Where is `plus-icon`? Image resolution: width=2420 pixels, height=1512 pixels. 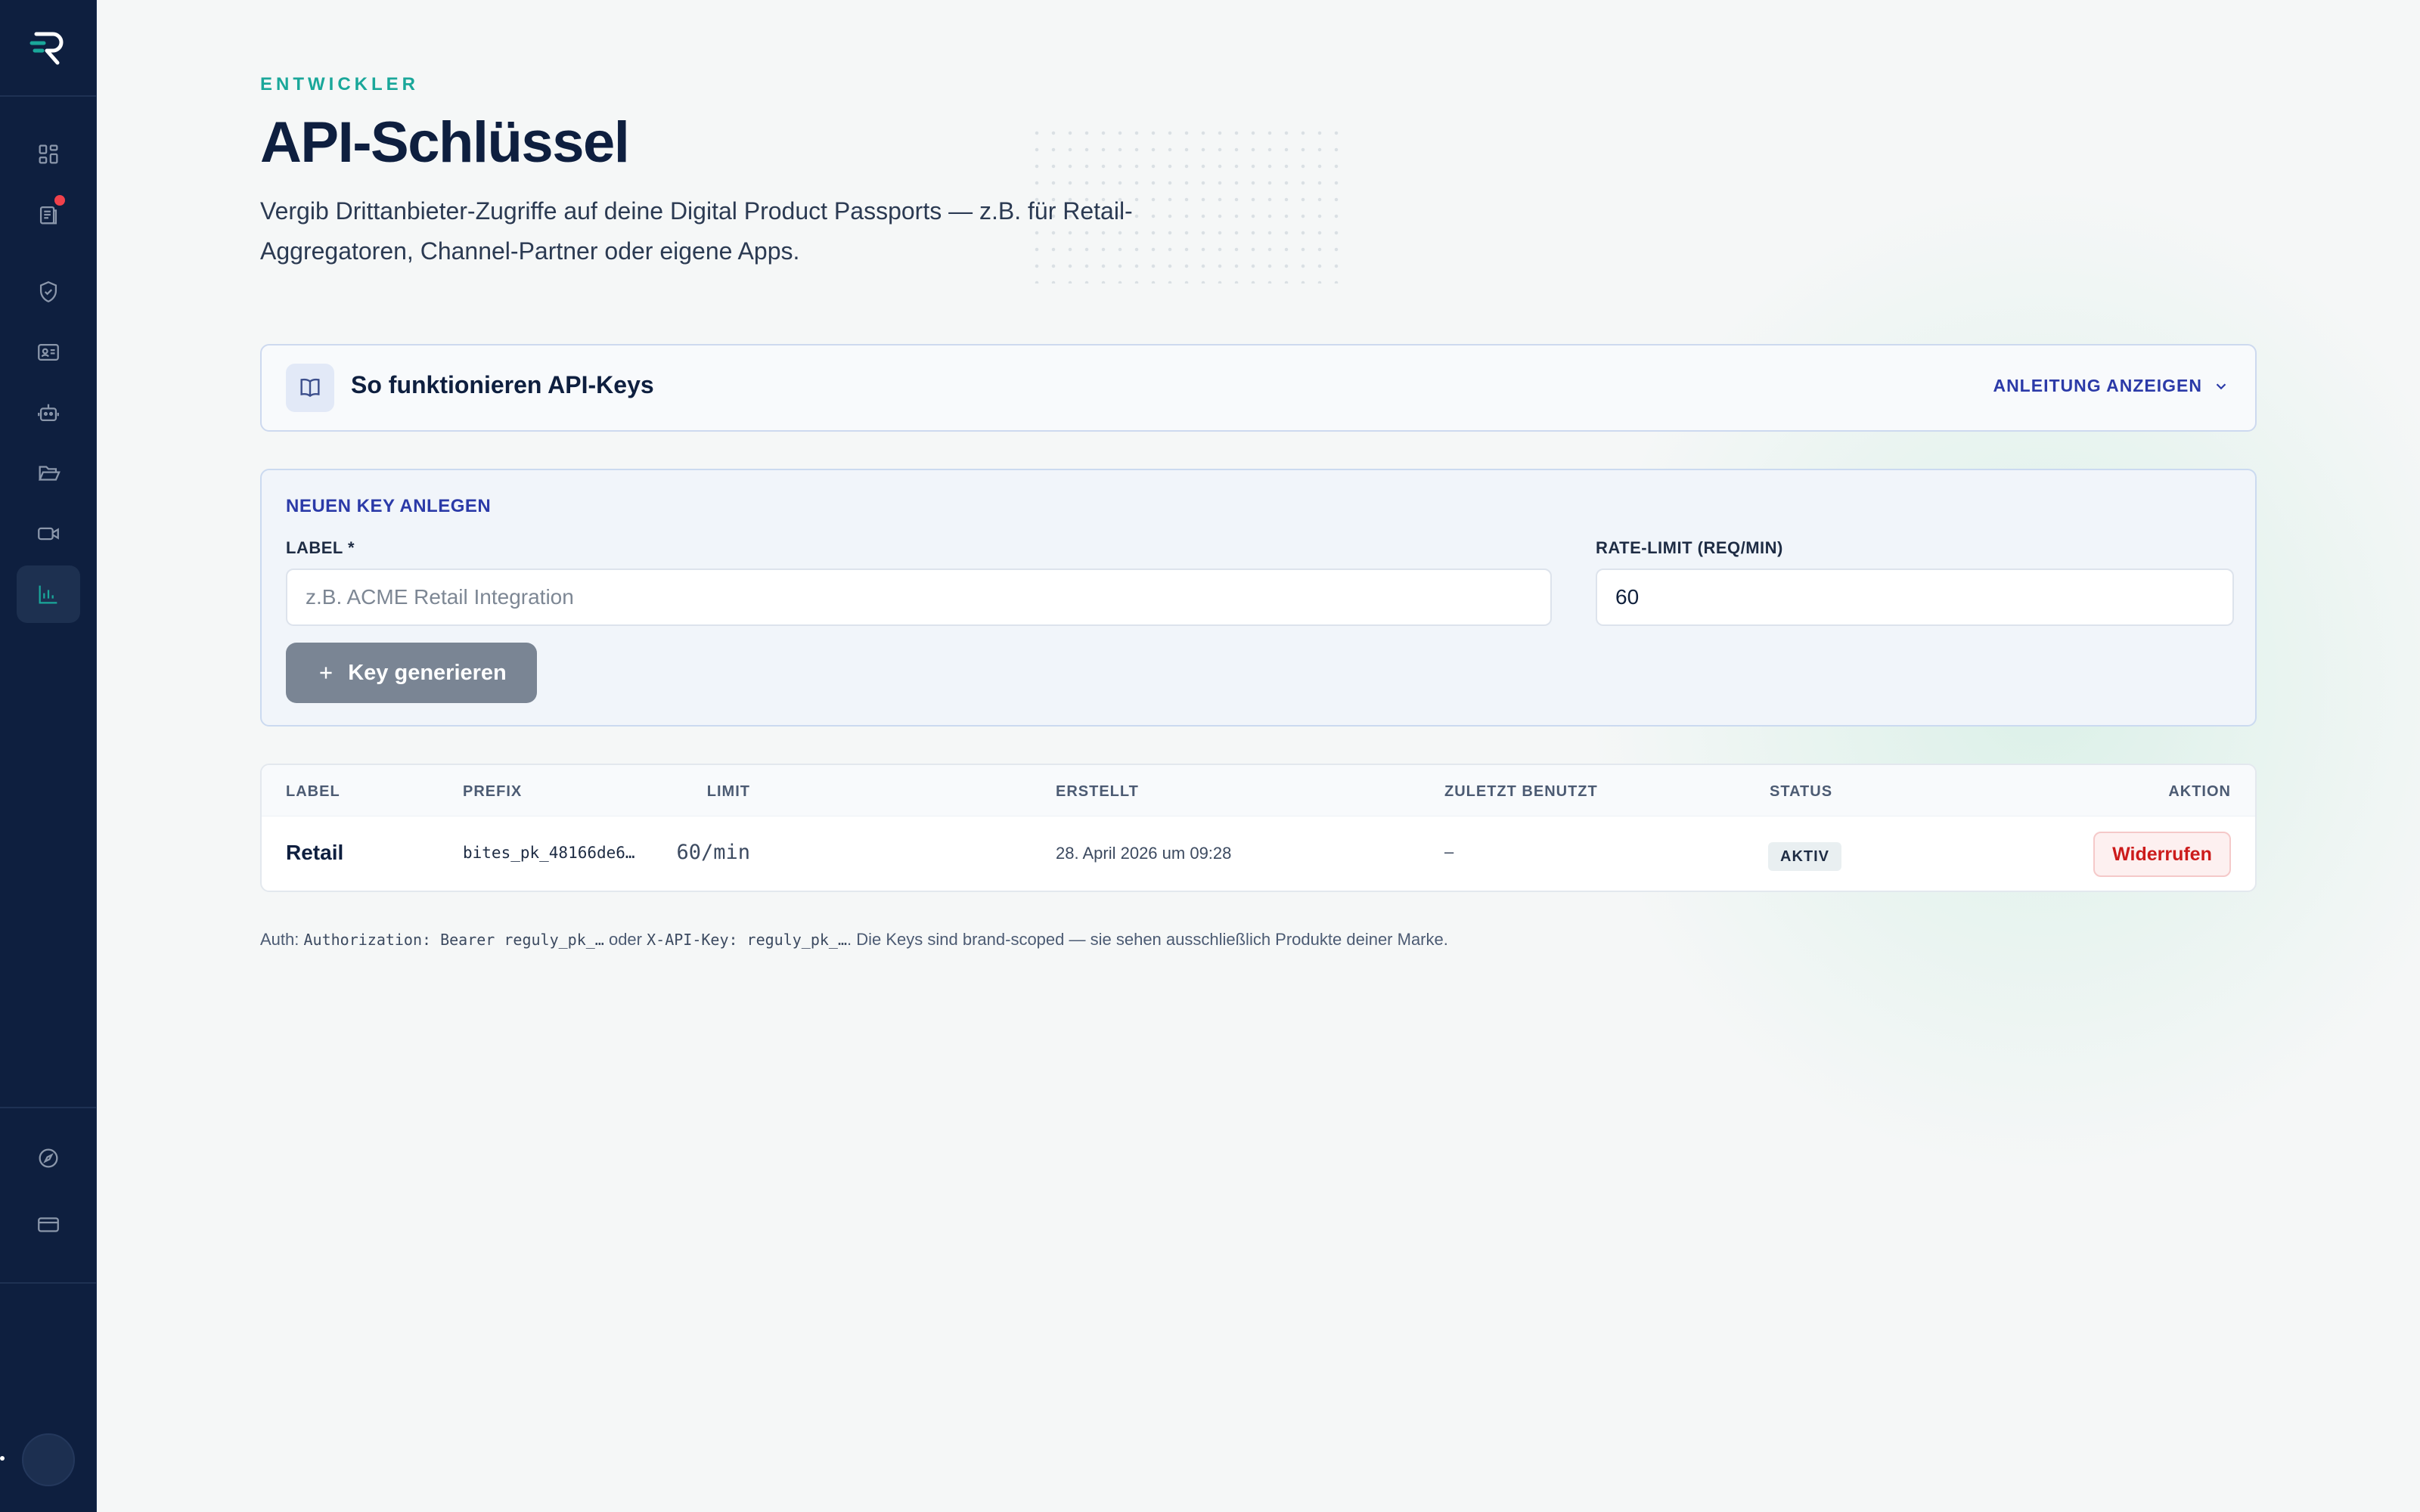 plus-icon is located at coordinates (326, 673).